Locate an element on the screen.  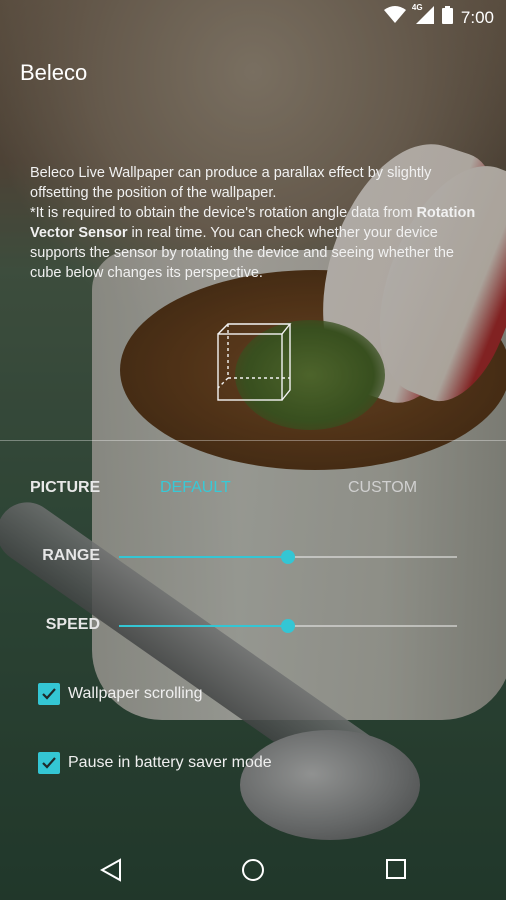
wifi-icon is located at coordinates (394, 17).